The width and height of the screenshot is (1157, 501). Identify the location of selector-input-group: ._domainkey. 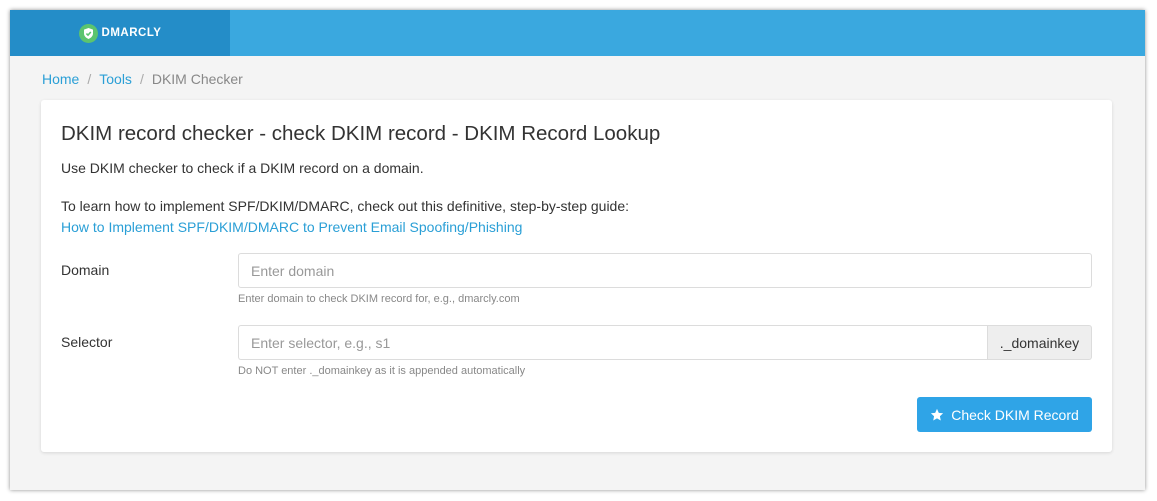
(665, 342).